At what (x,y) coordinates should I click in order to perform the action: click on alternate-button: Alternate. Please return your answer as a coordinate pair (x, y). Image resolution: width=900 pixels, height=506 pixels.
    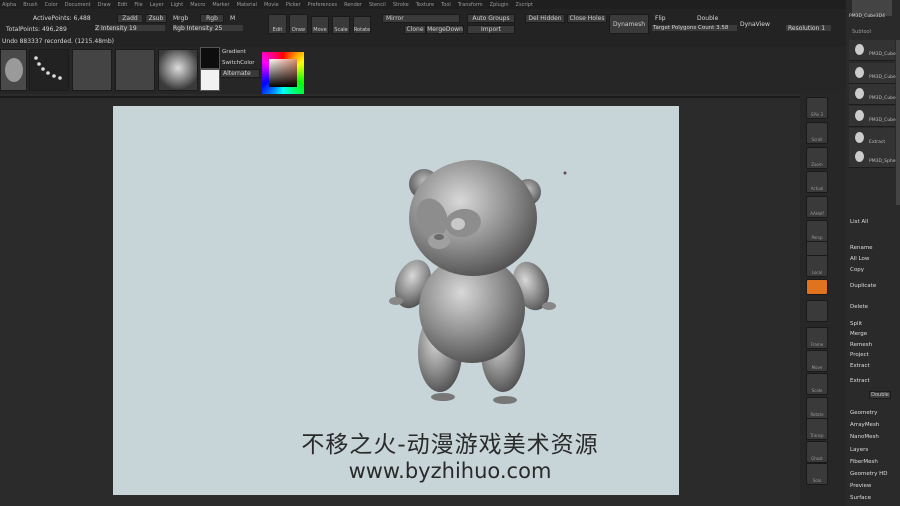
    Looking at the image, I should click on (240, 73).